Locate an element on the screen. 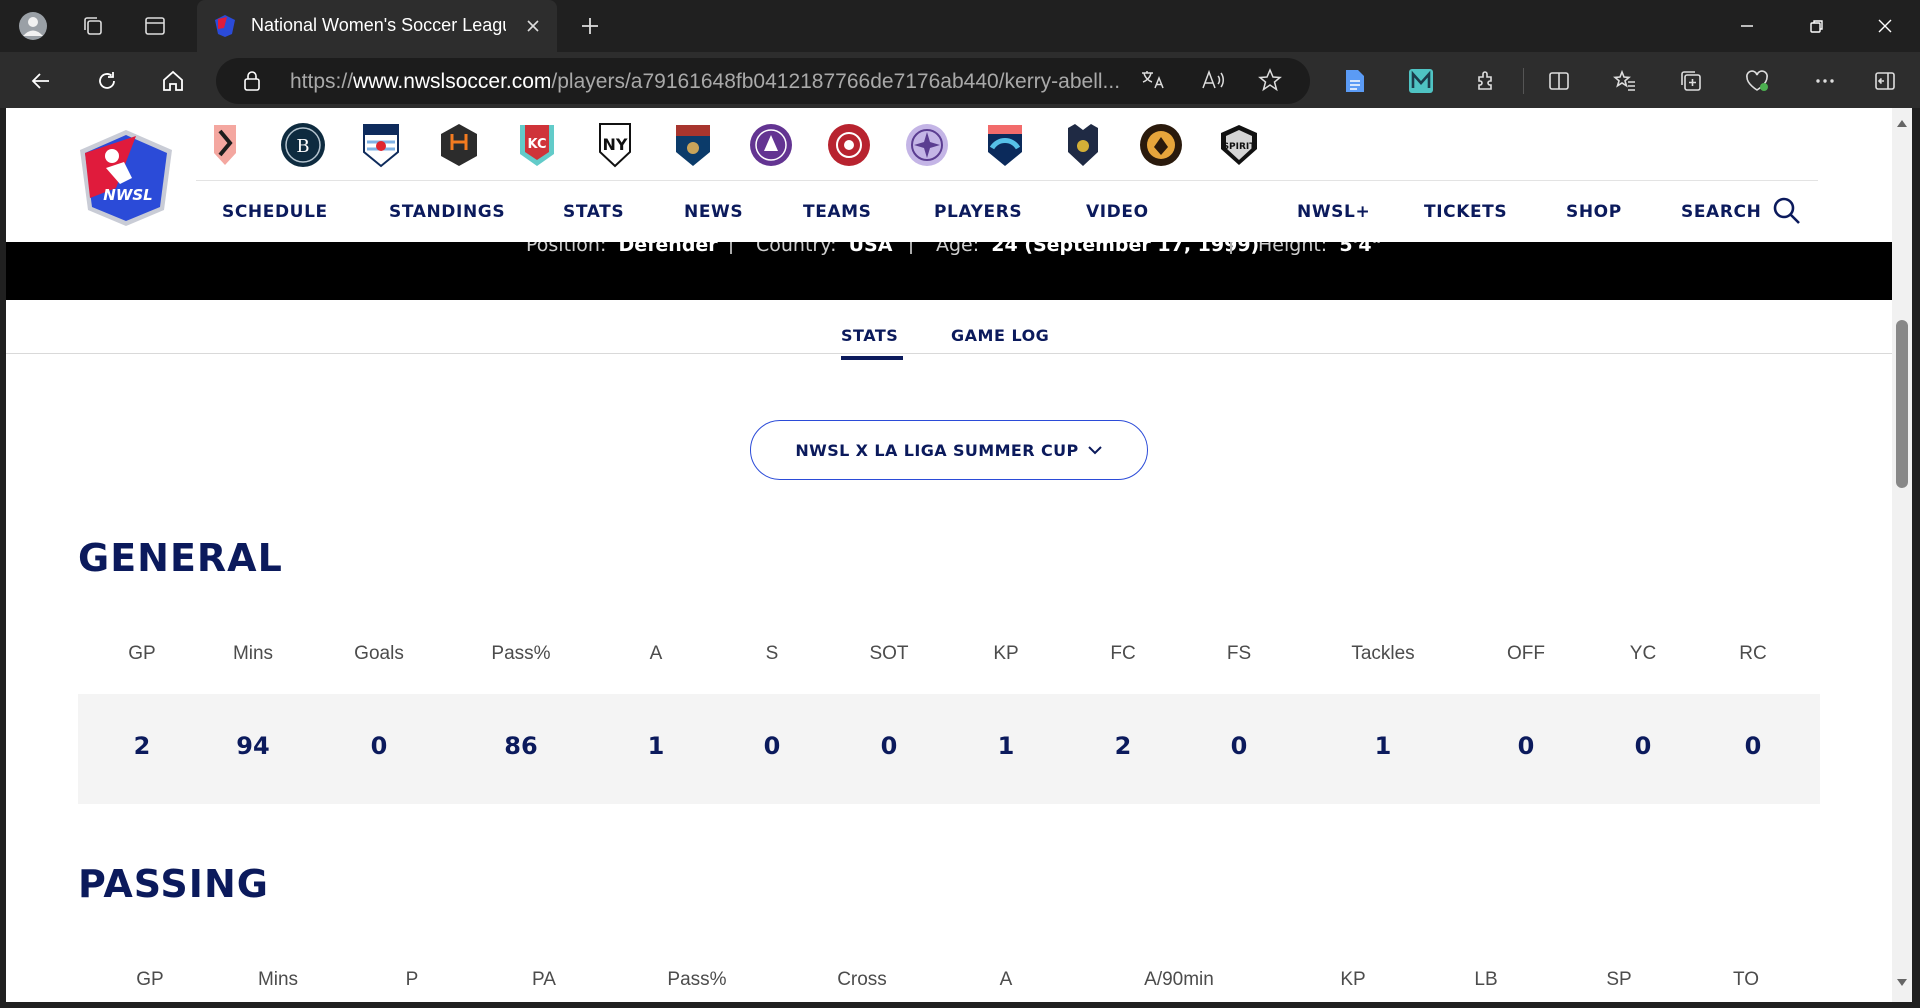 The height and width of the screenshot is (1008, 1920). passing-header: Mins is located at coordinates (278, 979).